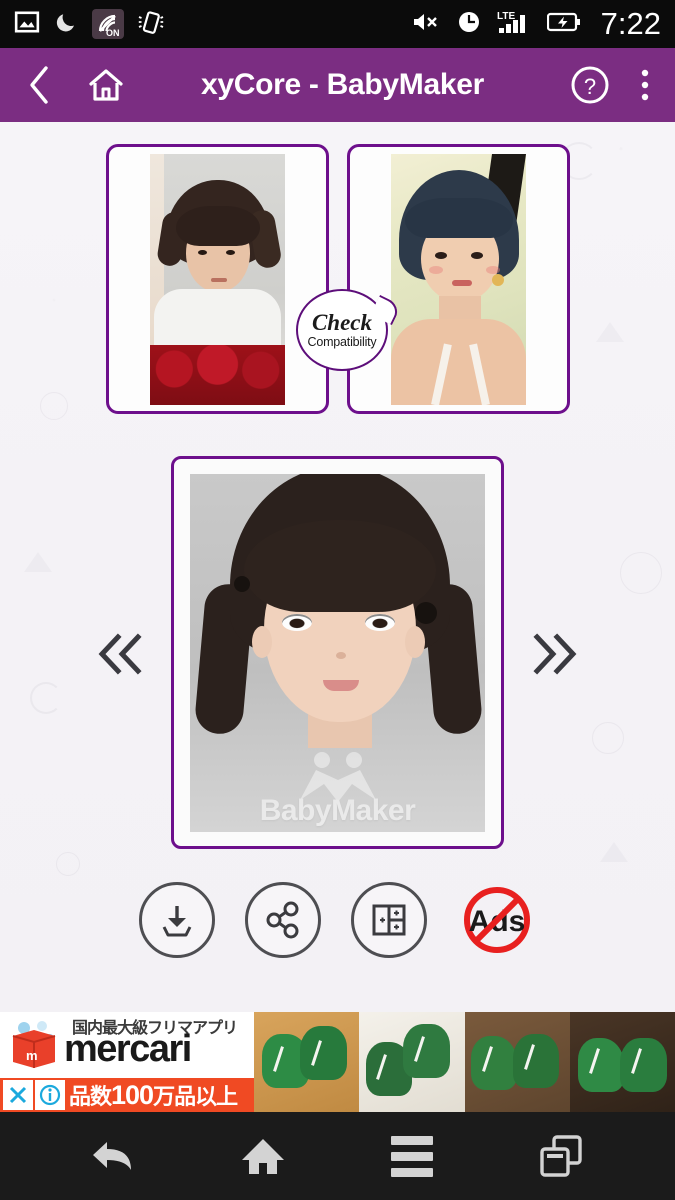  Describe the element at coordinates (151, 24) in the screenshot. I see `vibrate-icon` at that location.